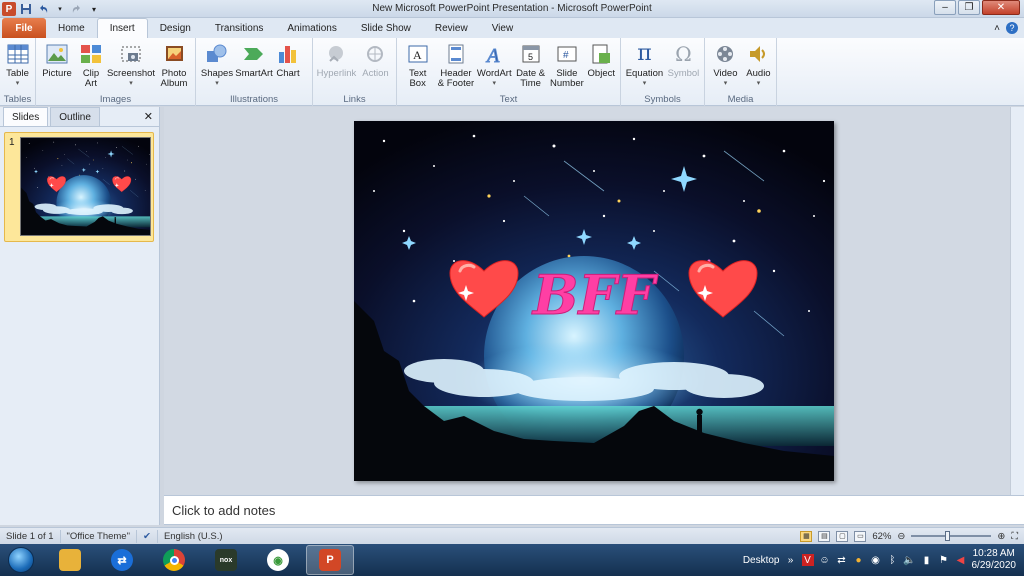  I want to click on tab-slide-show: Slide Show, so click(386, 28).